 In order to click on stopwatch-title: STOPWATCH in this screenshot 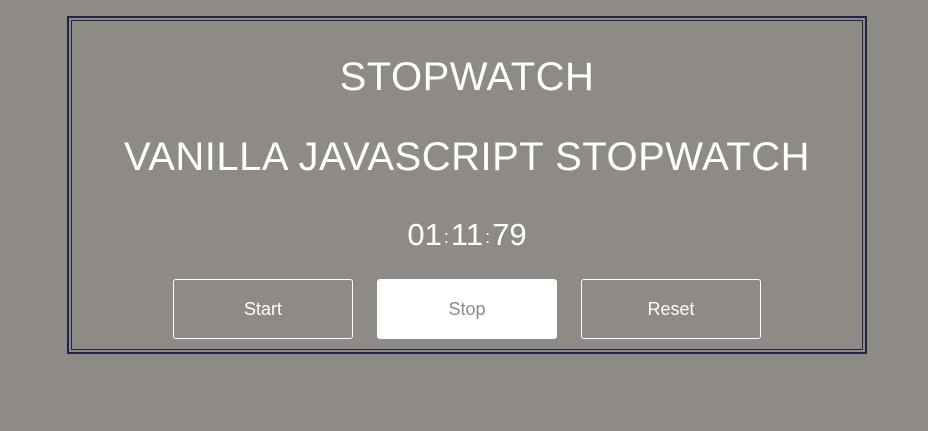, I will do `click(467, 77)`.